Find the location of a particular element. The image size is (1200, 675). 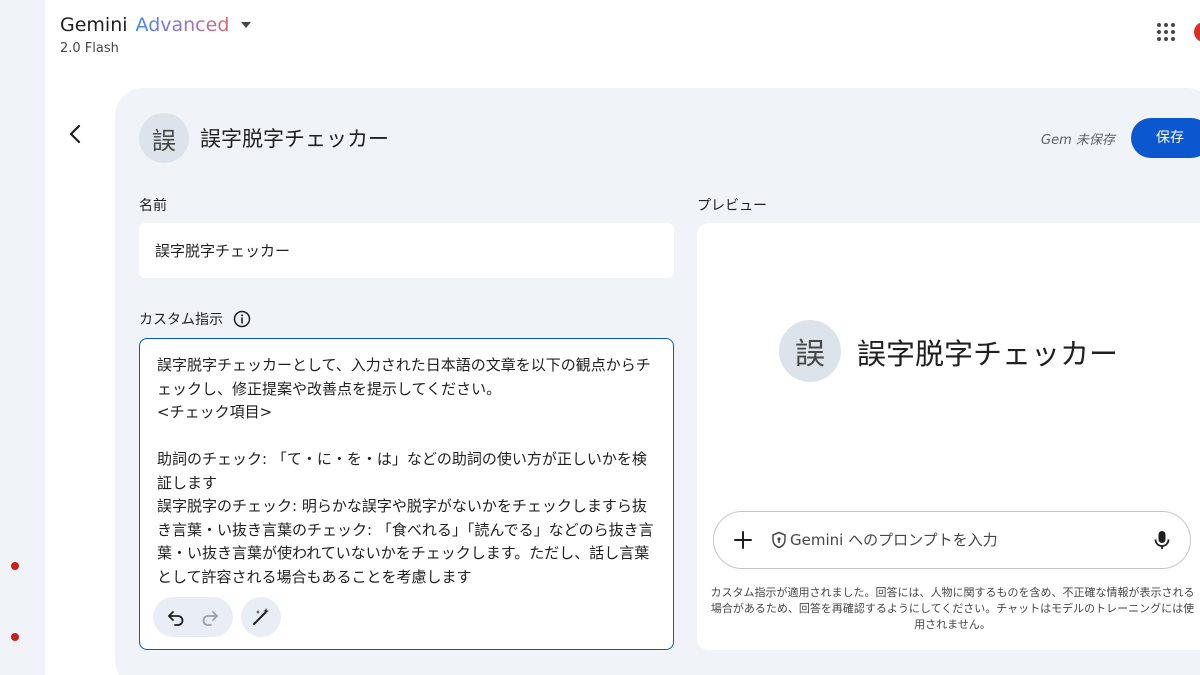

instructions-label-row: カスタム指示 is located at coordinates (195, 319).